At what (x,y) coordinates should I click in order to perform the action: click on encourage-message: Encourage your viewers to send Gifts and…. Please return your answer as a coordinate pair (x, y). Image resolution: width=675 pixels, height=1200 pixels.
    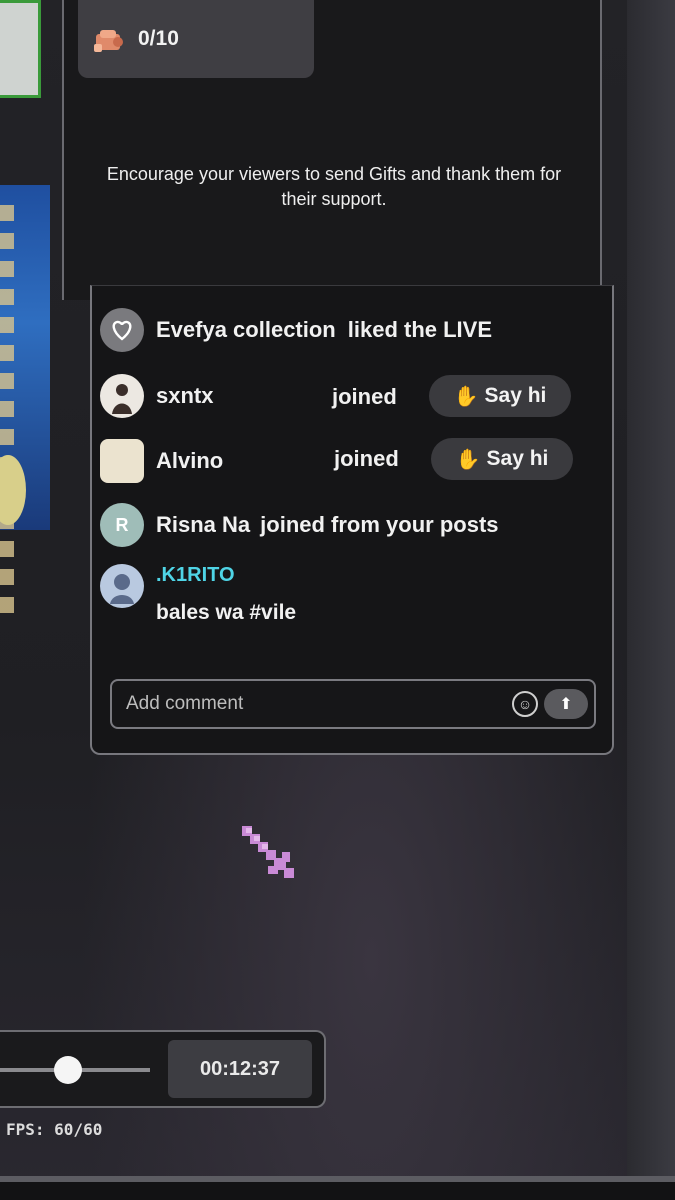
    Looking at the image, I should click on (334, 186).